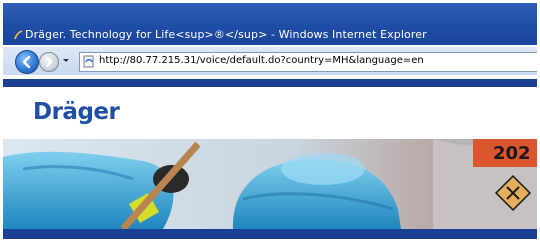  I want to click on ie-logo-icon, so click(18, 35).